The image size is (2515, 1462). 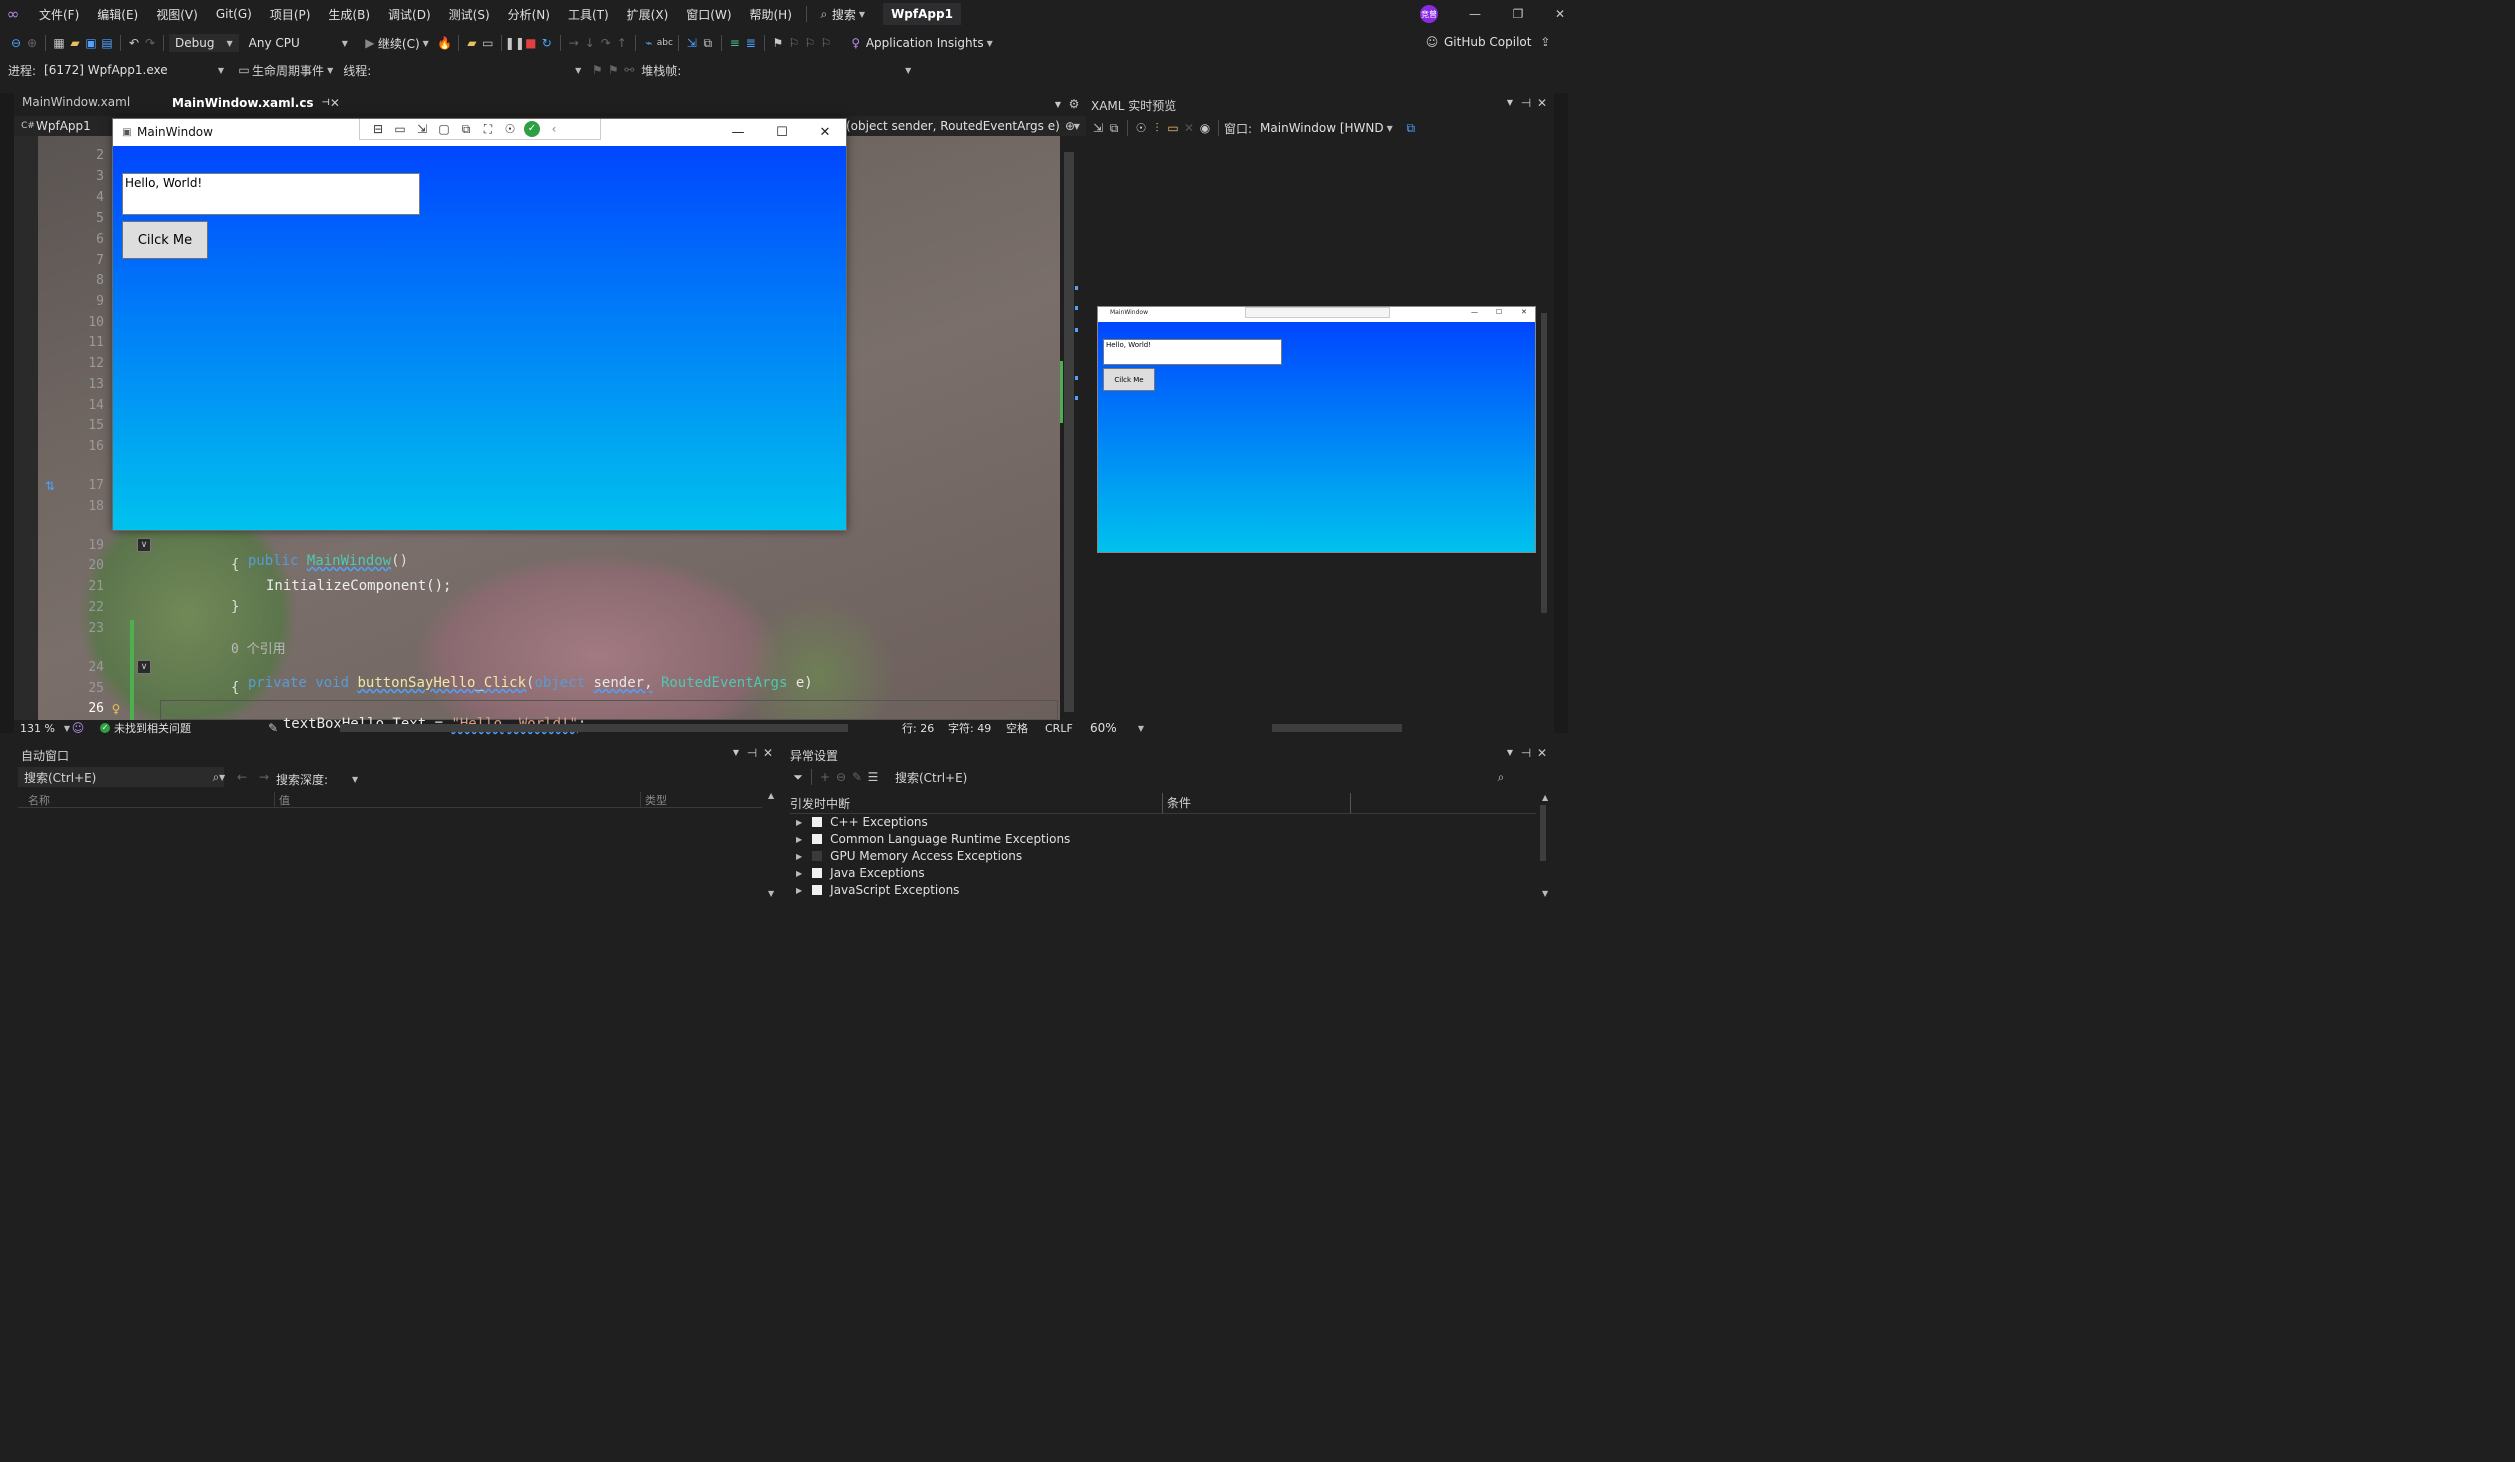 I want to click on char-indicator: 字符: 49, so click(x=969, y=728).